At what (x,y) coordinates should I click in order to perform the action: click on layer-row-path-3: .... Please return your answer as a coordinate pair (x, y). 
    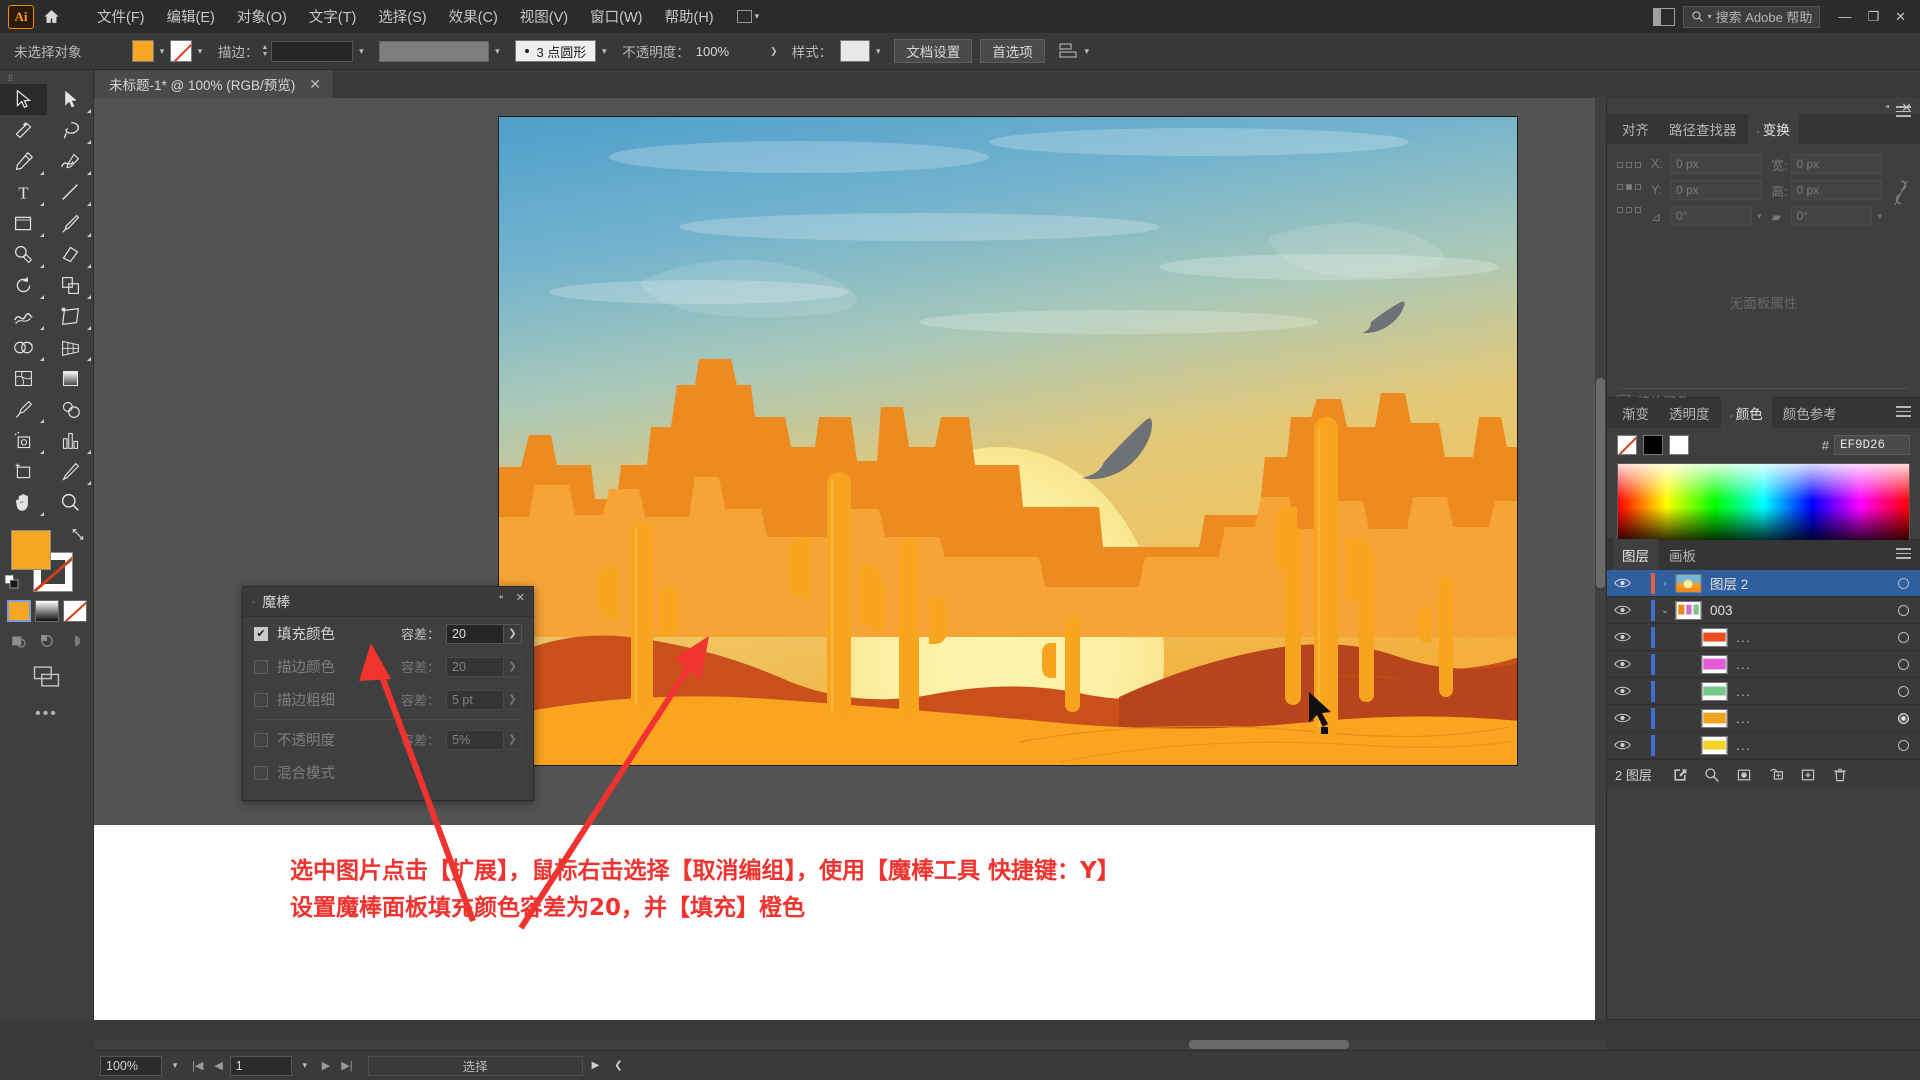
    Looking at the image, I should click on (1763, 691).